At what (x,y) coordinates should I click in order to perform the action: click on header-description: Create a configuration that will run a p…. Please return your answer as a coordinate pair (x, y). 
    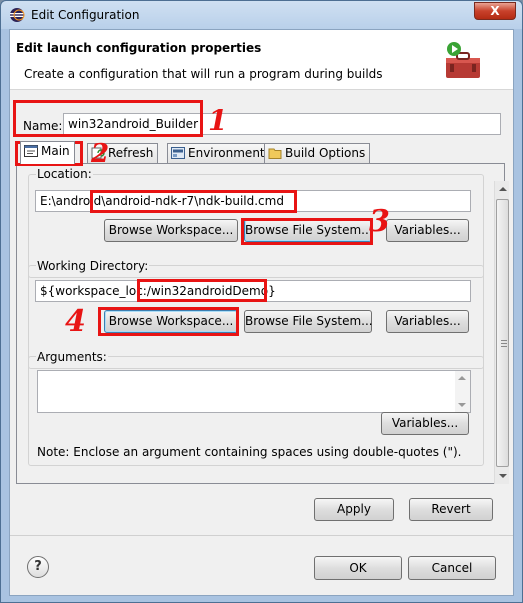
    Looking at the image, I should click on (203, 74).